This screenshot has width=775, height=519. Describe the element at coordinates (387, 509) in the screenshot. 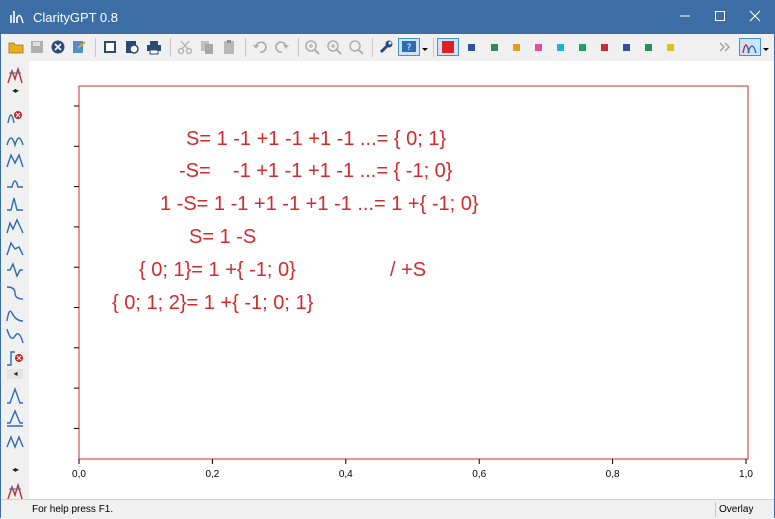

I see `status-bar: For help press F1. Overlay` at that location.